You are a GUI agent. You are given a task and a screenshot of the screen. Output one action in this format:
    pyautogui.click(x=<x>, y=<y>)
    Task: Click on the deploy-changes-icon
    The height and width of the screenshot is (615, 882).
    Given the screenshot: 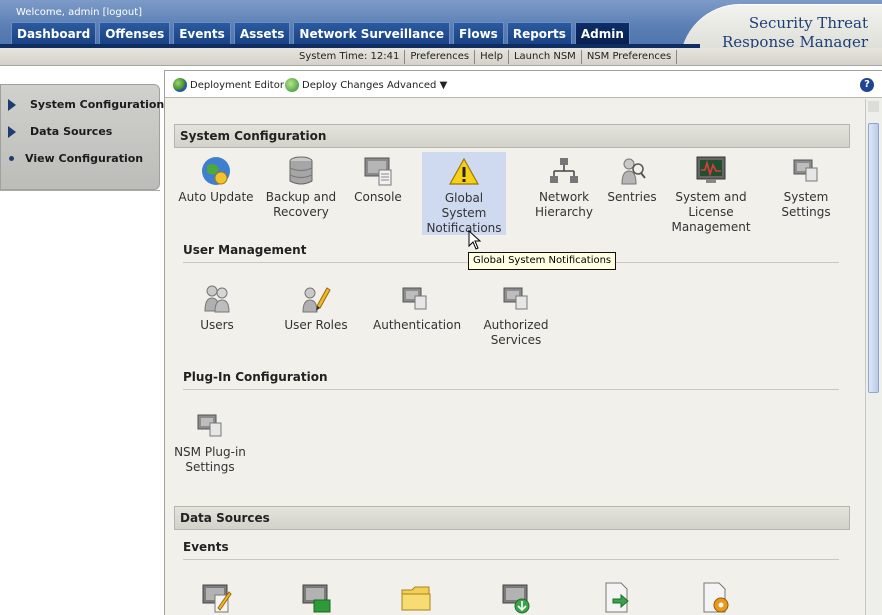 What is the action you would take?
    pyautogui.click(x=292, y=85)
    